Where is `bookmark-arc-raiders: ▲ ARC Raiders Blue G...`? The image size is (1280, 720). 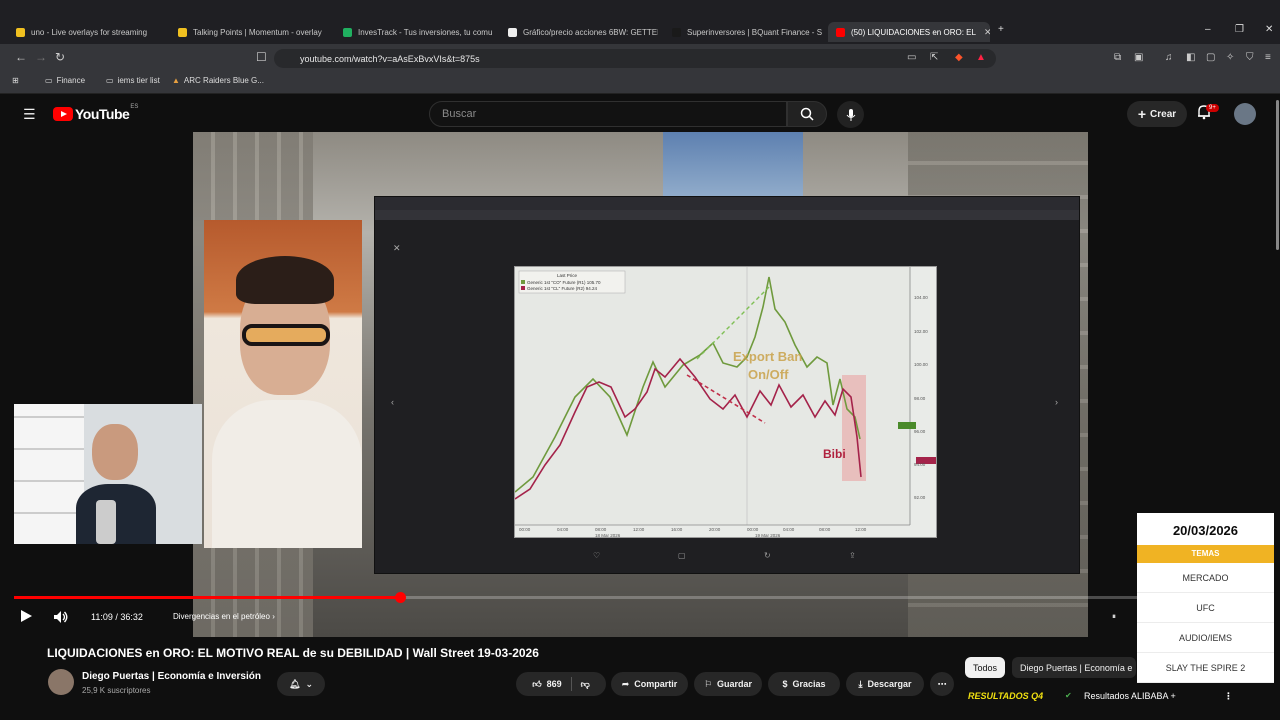 bookmark-arc-raiders: ▲ ARC Raiders Blue G... is located at coordinates (218, 80).